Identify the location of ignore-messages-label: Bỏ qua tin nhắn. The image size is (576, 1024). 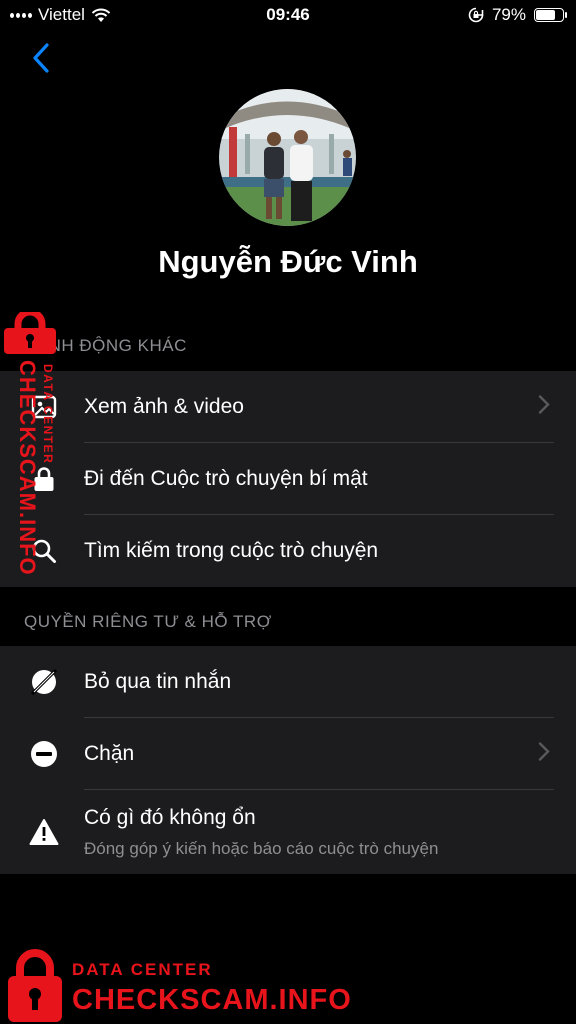
(158, 681).